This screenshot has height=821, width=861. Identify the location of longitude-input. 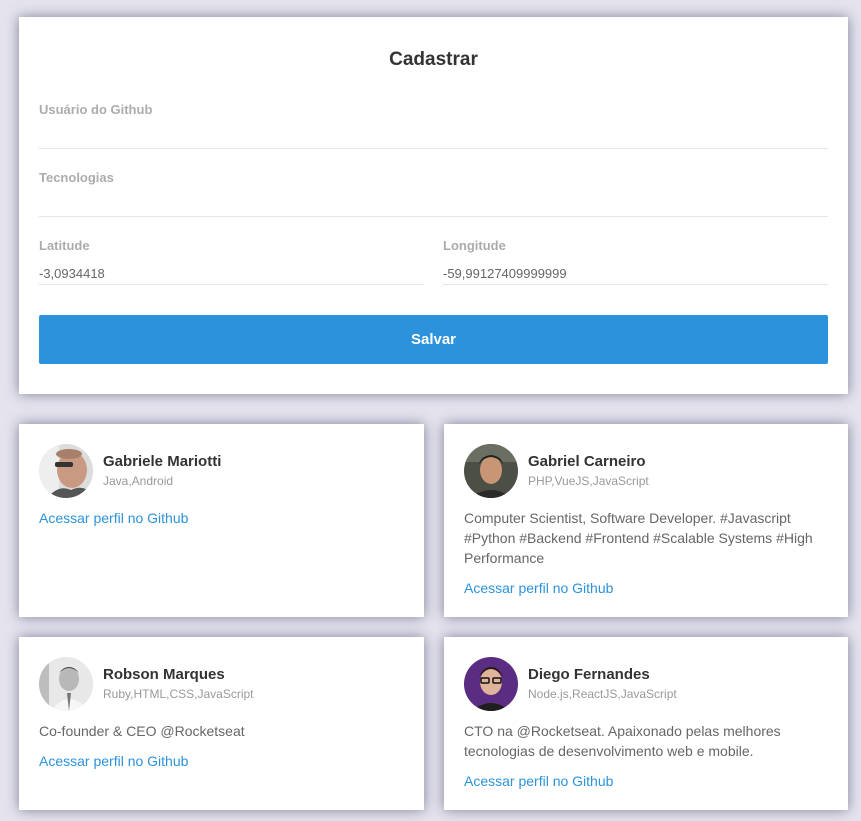
(635, 273).